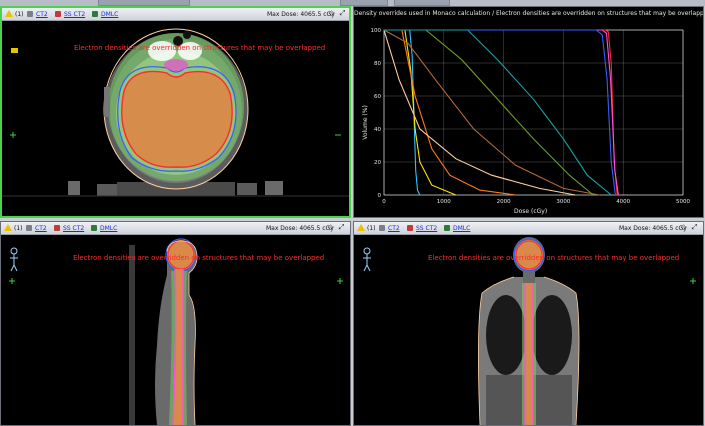 The image size is (705, 426). What do you see at coordinates (623, 202) in the screenshot?
I see `dvh-xtick-label: 4000` at bounding box center [623, 202].